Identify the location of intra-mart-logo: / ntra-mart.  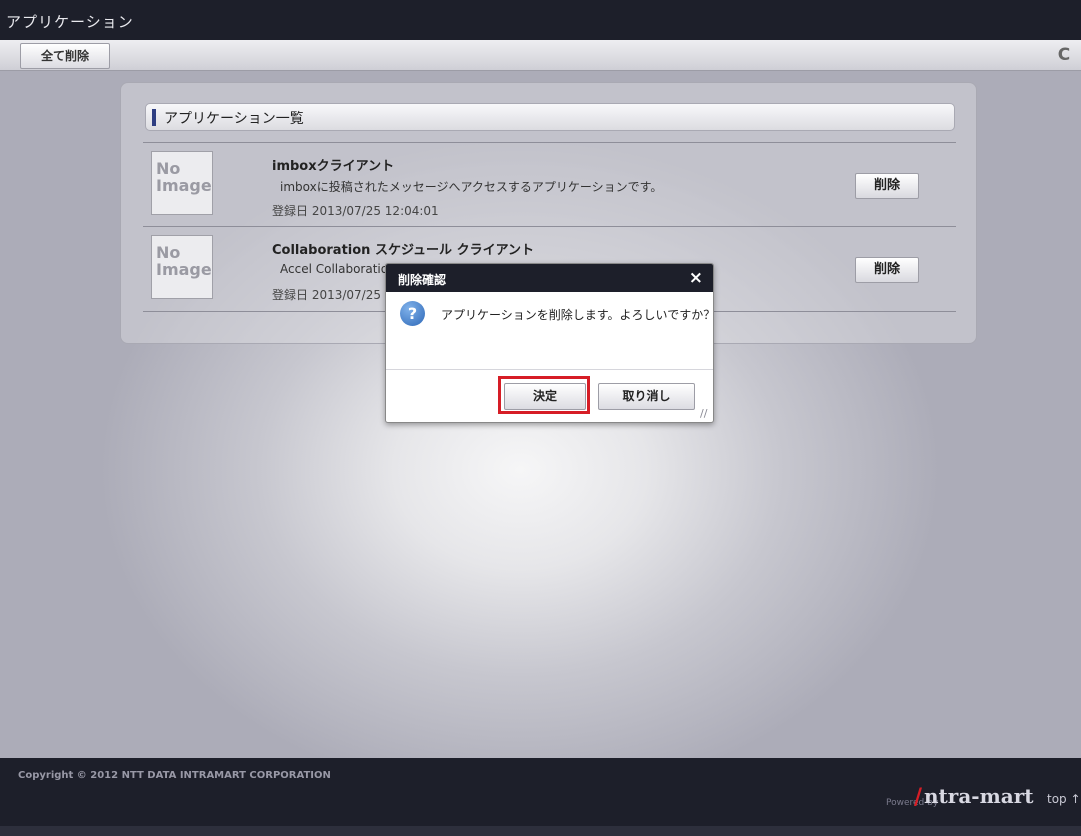
(974, 797).